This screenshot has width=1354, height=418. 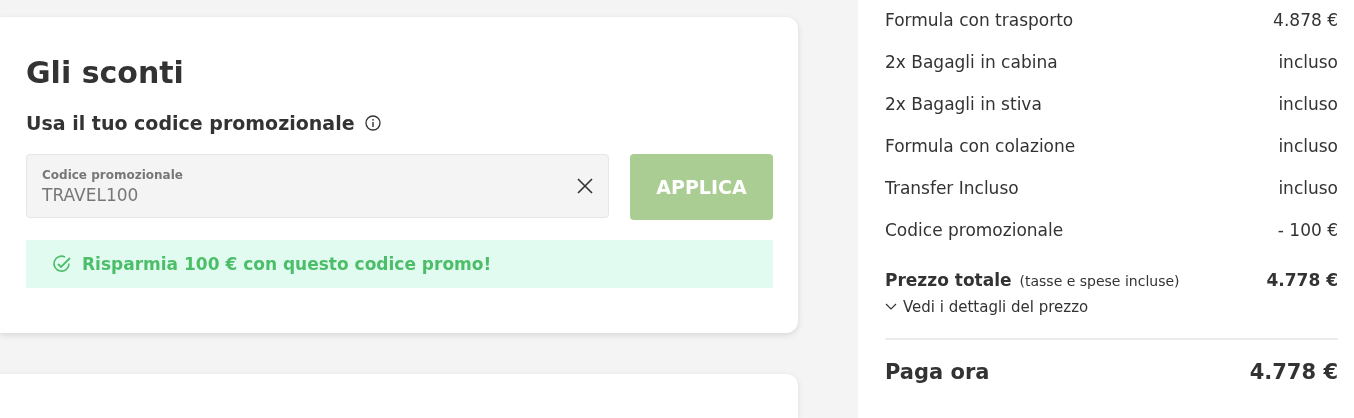 I want to click on item-label: Transfer Incluso, so click(x=952, y=188).